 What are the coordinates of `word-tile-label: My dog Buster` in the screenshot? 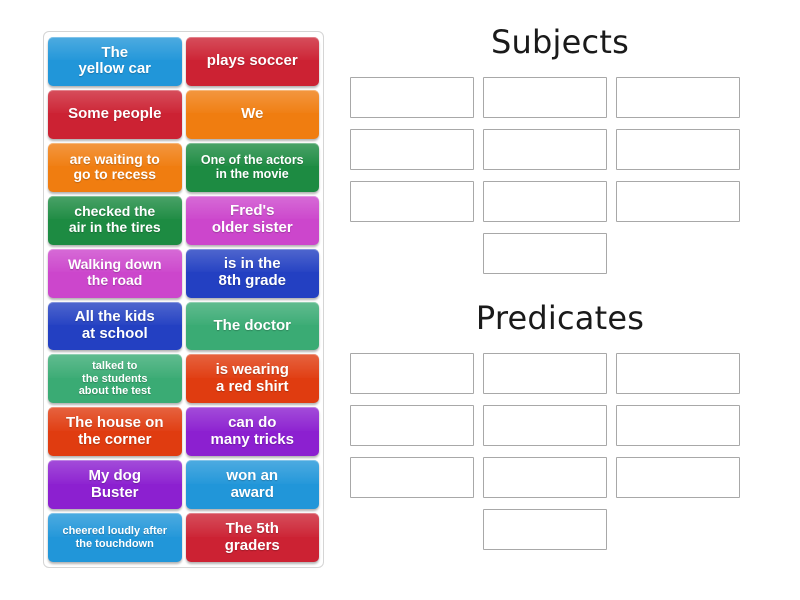 It's located at (115, 483).